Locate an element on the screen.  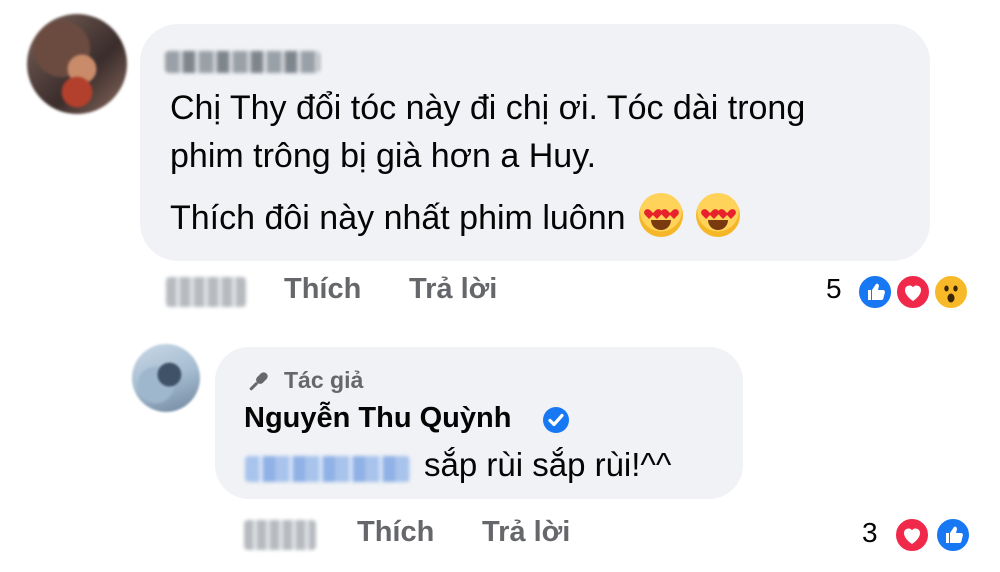
commenter-avatar is located at coordinates (77, 64).